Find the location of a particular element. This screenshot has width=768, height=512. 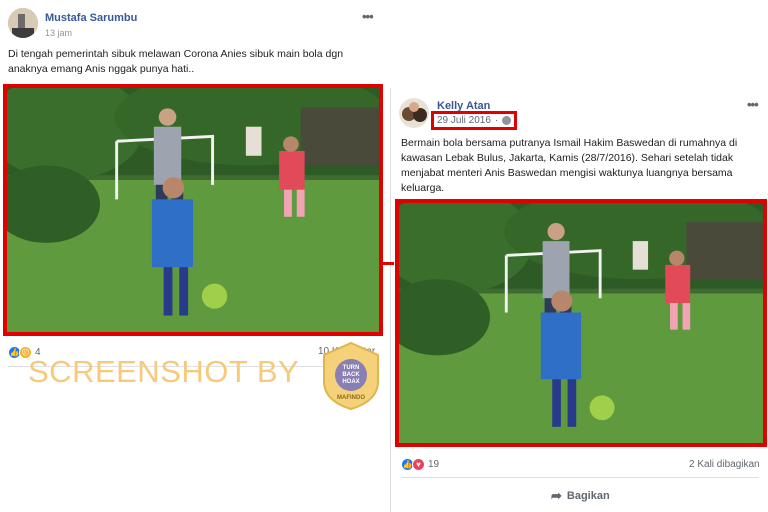

post-date-highlight: 29 Juli 2016 · is located at coordinates (474, 120).